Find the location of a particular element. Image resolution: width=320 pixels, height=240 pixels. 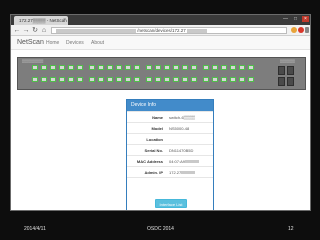

nav-about: About is located at coordinates (97, 43).